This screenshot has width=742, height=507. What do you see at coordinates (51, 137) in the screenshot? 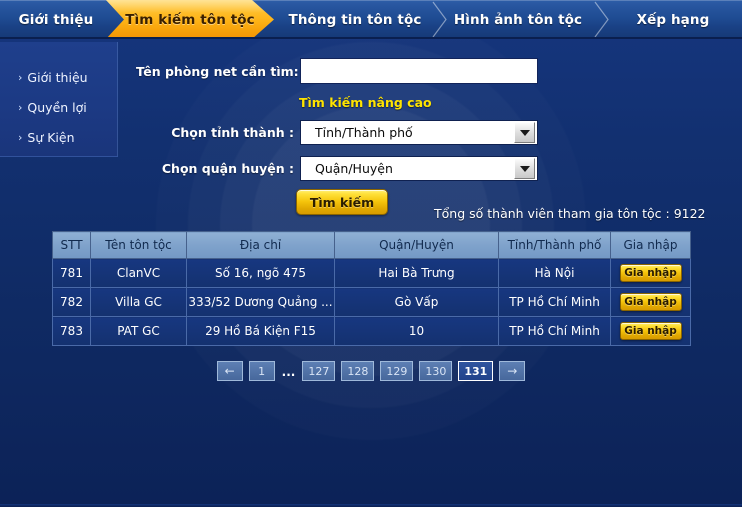
I see `sidebar-item-label: Sự Kiện` at bounding box center [51, 137].